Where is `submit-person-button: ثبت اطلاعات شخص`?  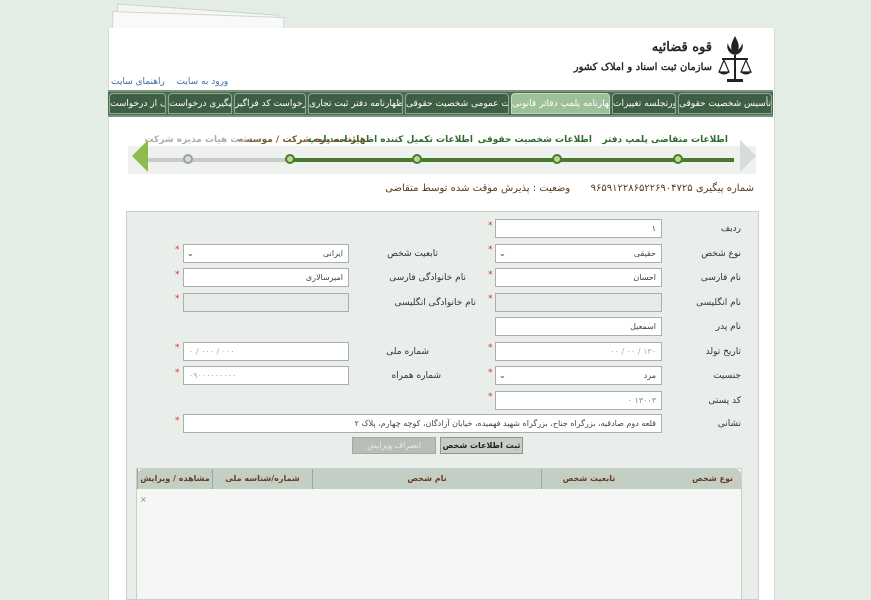
submit-person-button: ثبت اطلاعات شخص is located at coordinates (481, 445).